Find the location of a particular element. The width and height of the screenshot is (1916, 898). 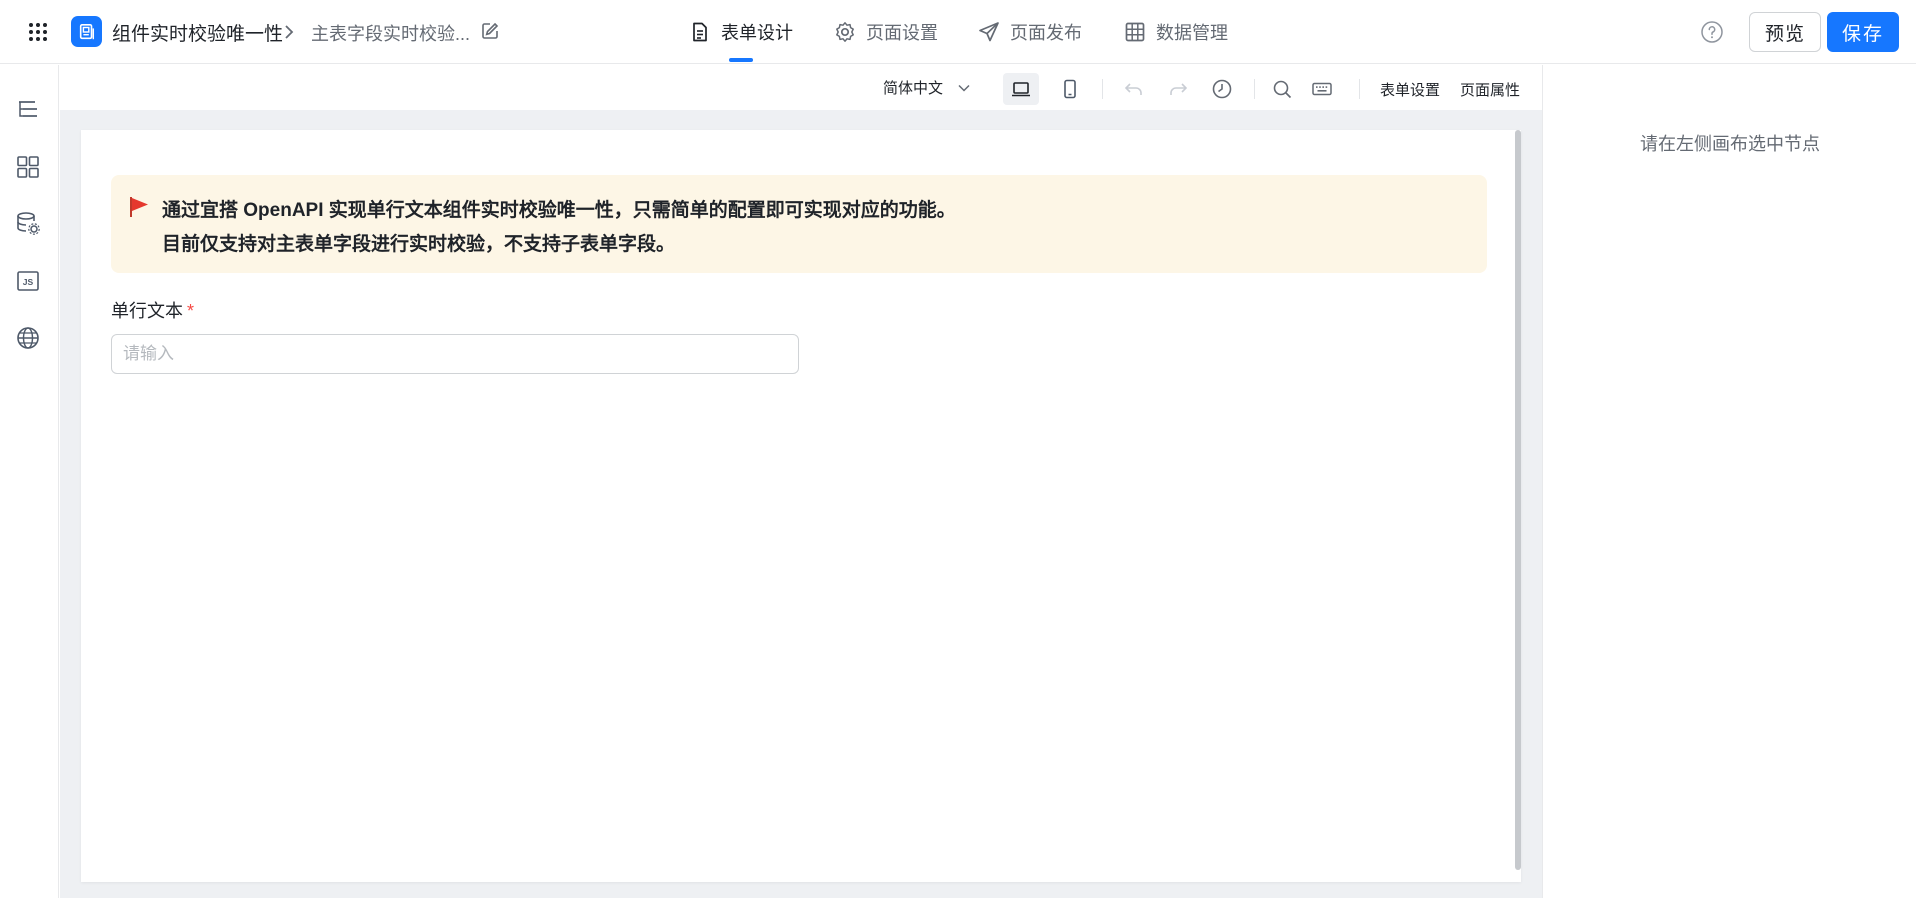

left-rail: JS is located at coordinates (29, 481).